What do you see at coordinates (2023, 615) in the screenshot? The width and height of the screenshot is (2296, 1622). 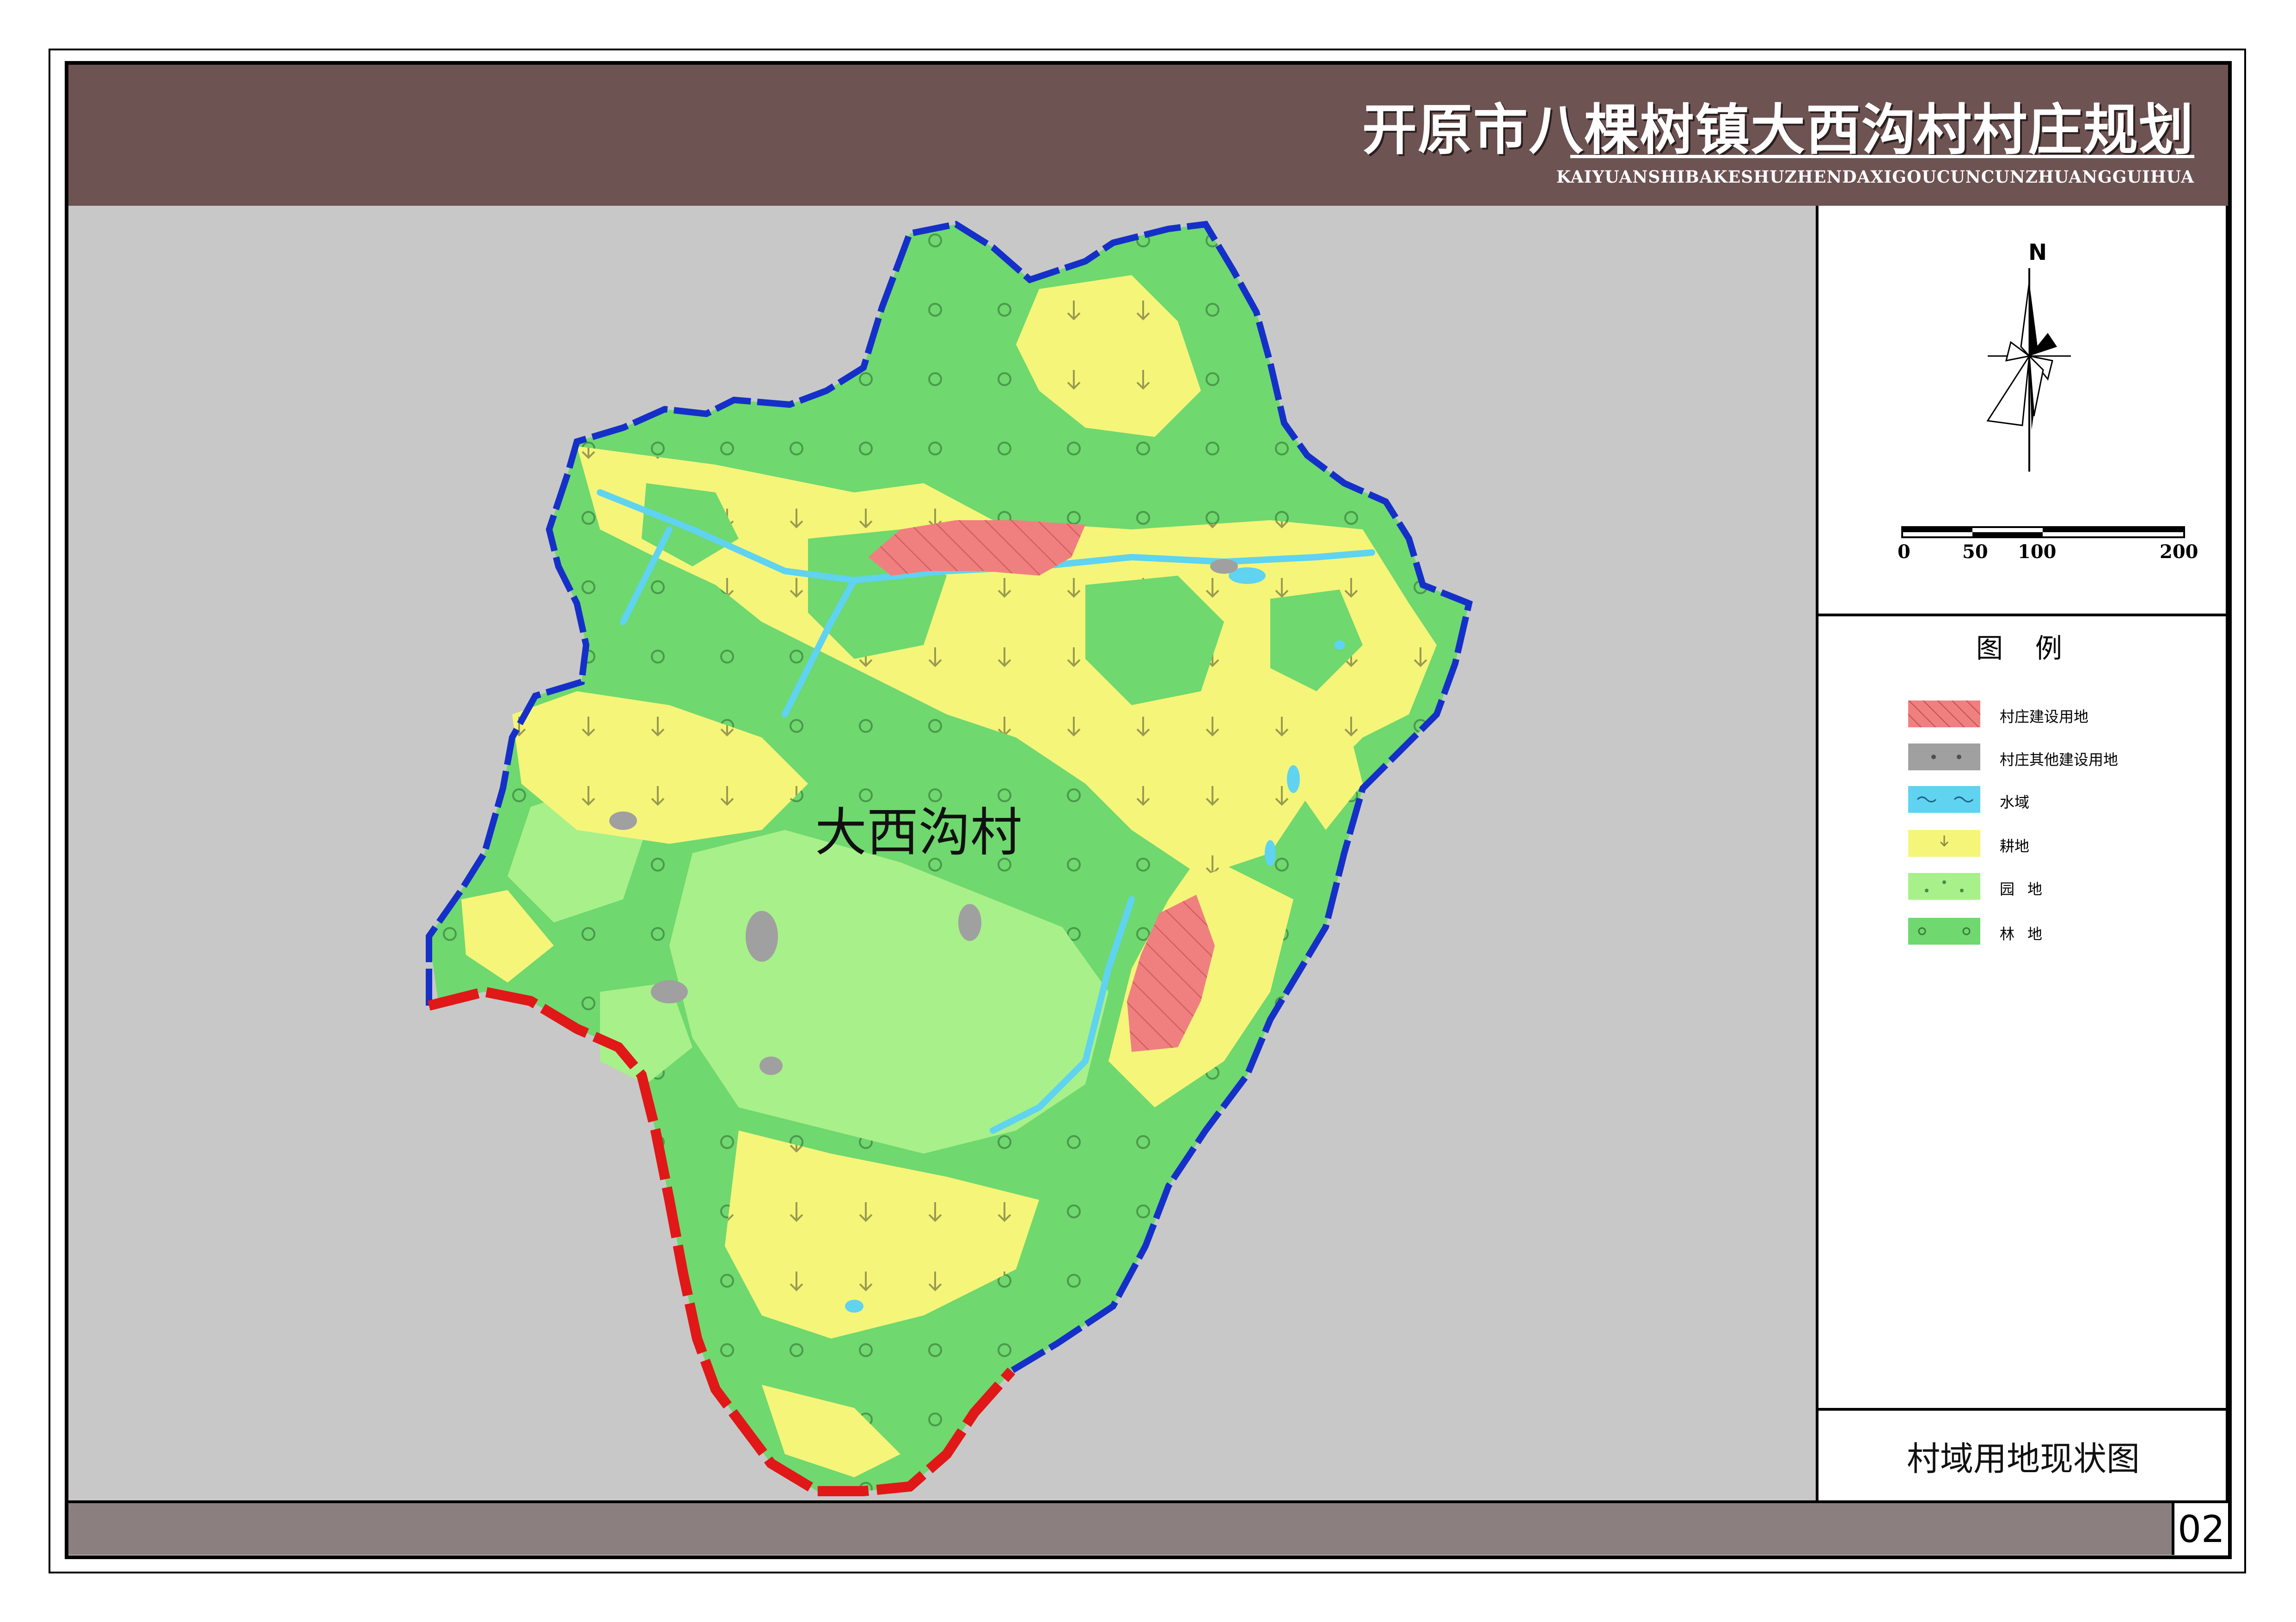 I see `panel-divider` at bounding box center [2023, 615].